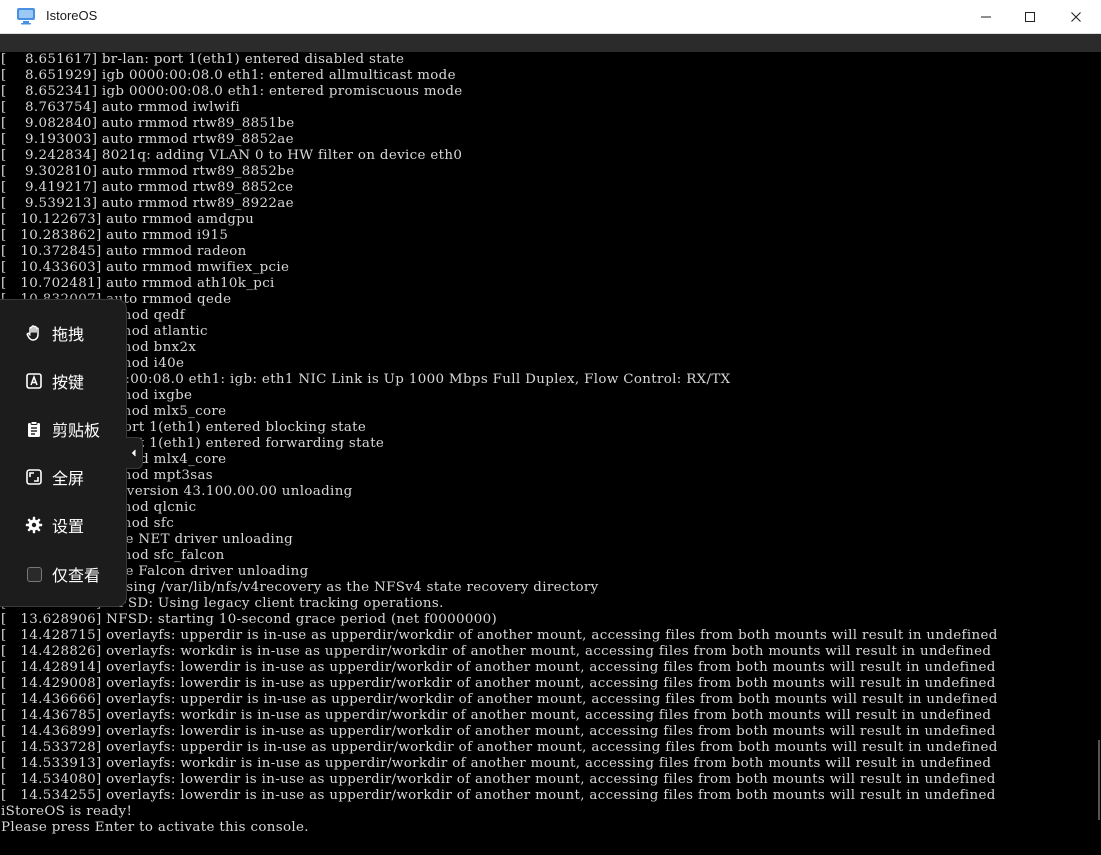 Image resolution: width=1101 pixels, height=855 pixels. What do you see at coordinates (107, 475) in the screenshot?
I see `console-line: [ ] auto rmmod mpt3sas` at bounding box center [107, 475].